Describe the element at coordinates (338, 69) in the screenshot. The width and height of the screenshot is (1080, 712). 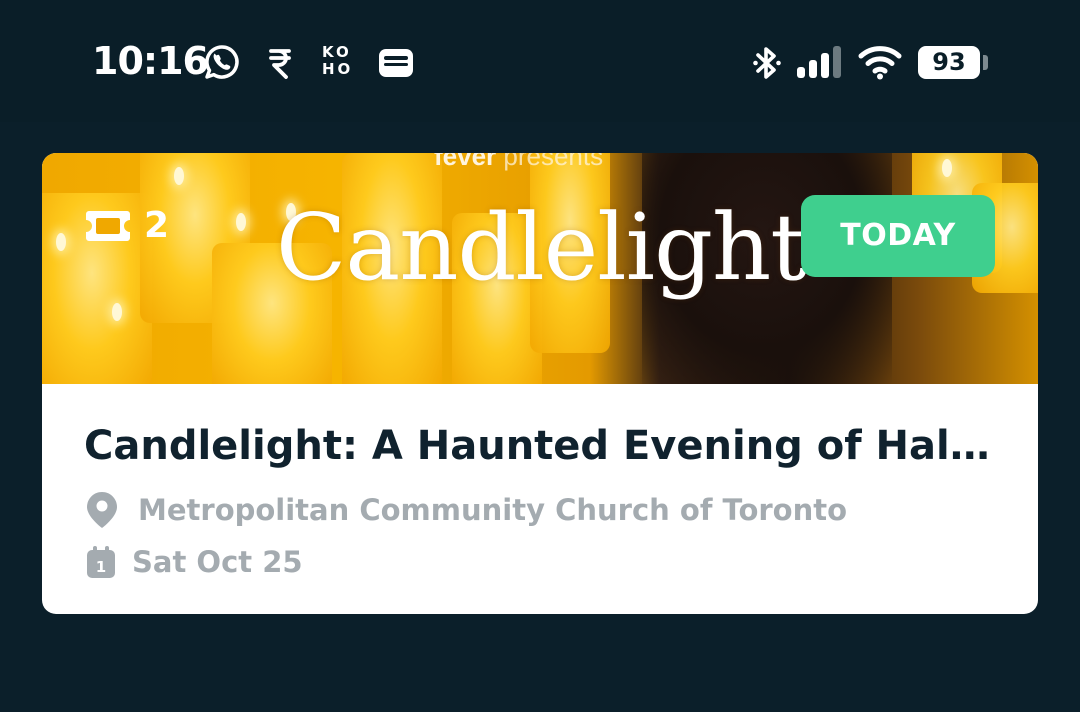
I see `koho-line-2: HO` at that location.